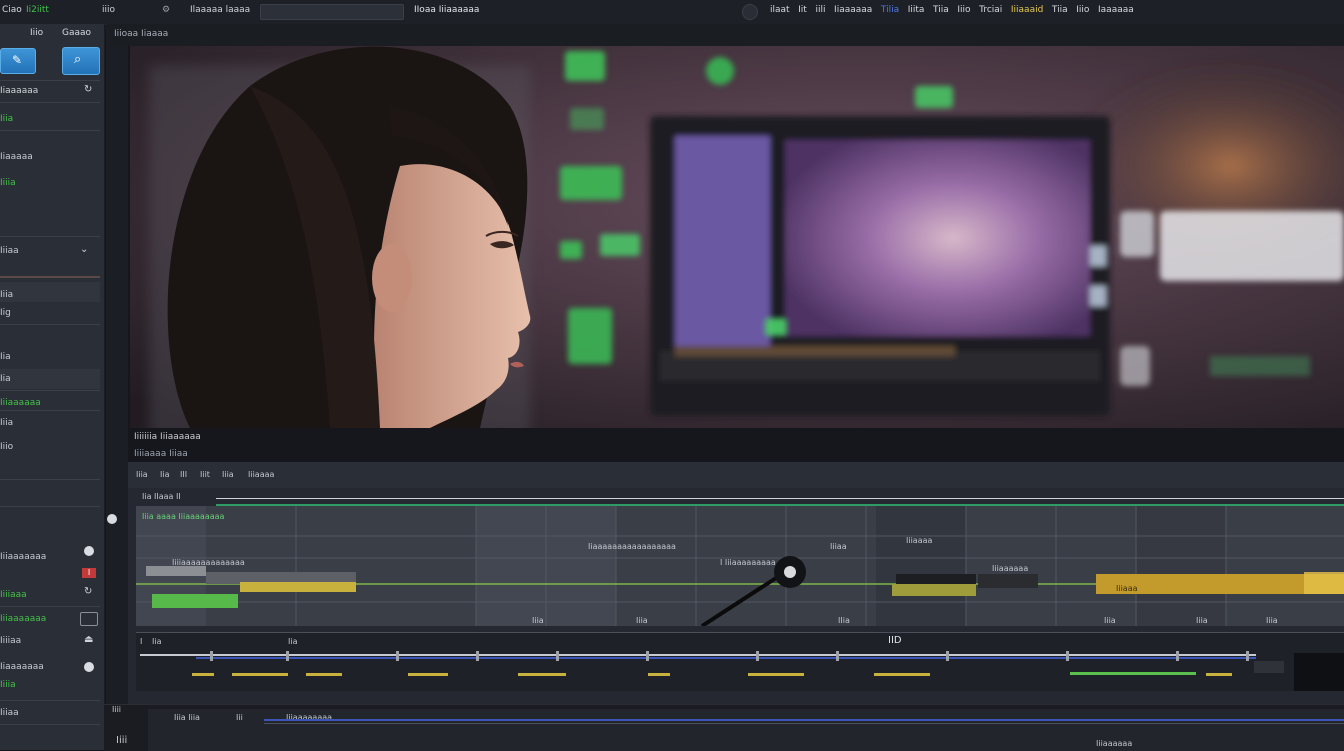 The image size is (1344, 751). Describe the element at coordinates (736, 475) in the screenshot. I see `timeline-toolbar: Iiia Iia III Iiit Iiia Iiiaaaa` at that location.